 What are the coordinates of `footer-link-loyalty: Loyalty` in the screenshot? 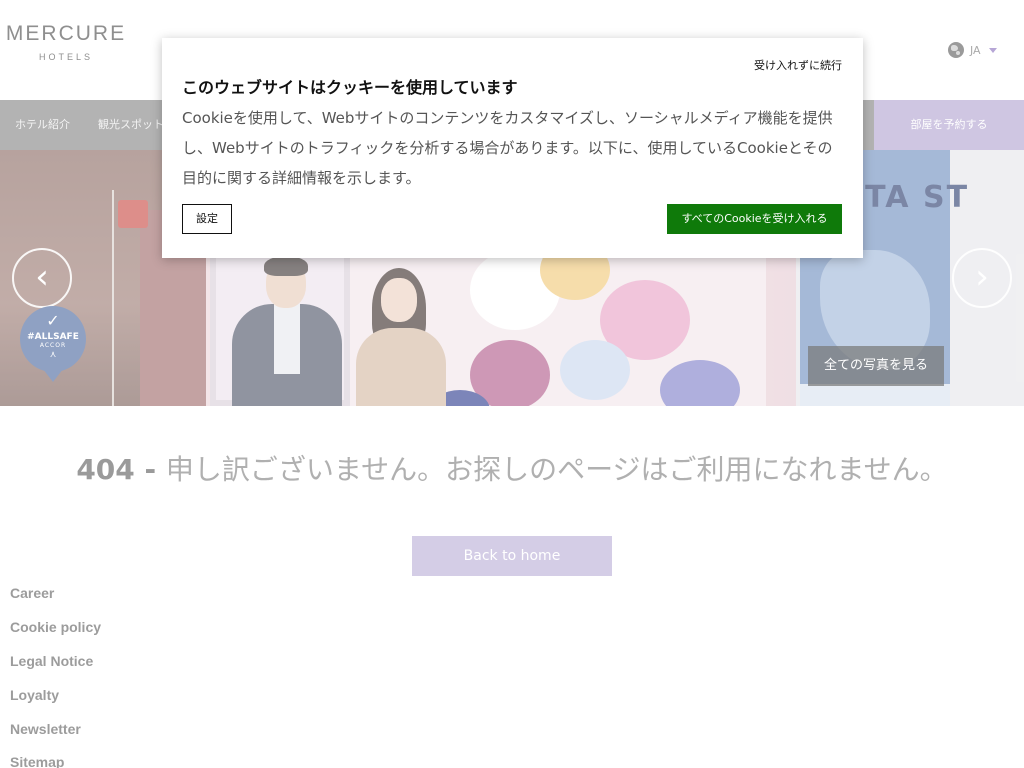 It's located at (34, 695).